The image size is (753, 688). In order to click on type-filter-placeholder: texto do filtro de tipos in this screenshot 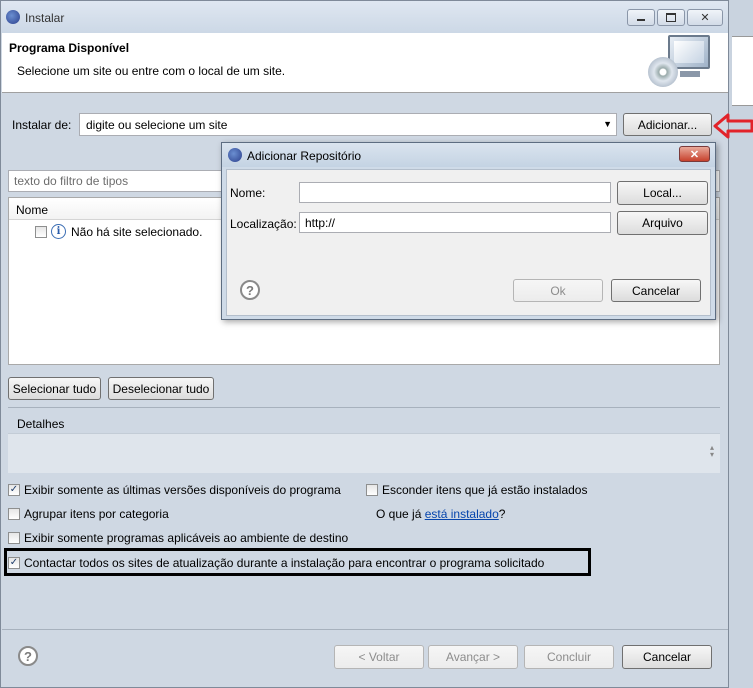, I will do `click(71, 181)`.